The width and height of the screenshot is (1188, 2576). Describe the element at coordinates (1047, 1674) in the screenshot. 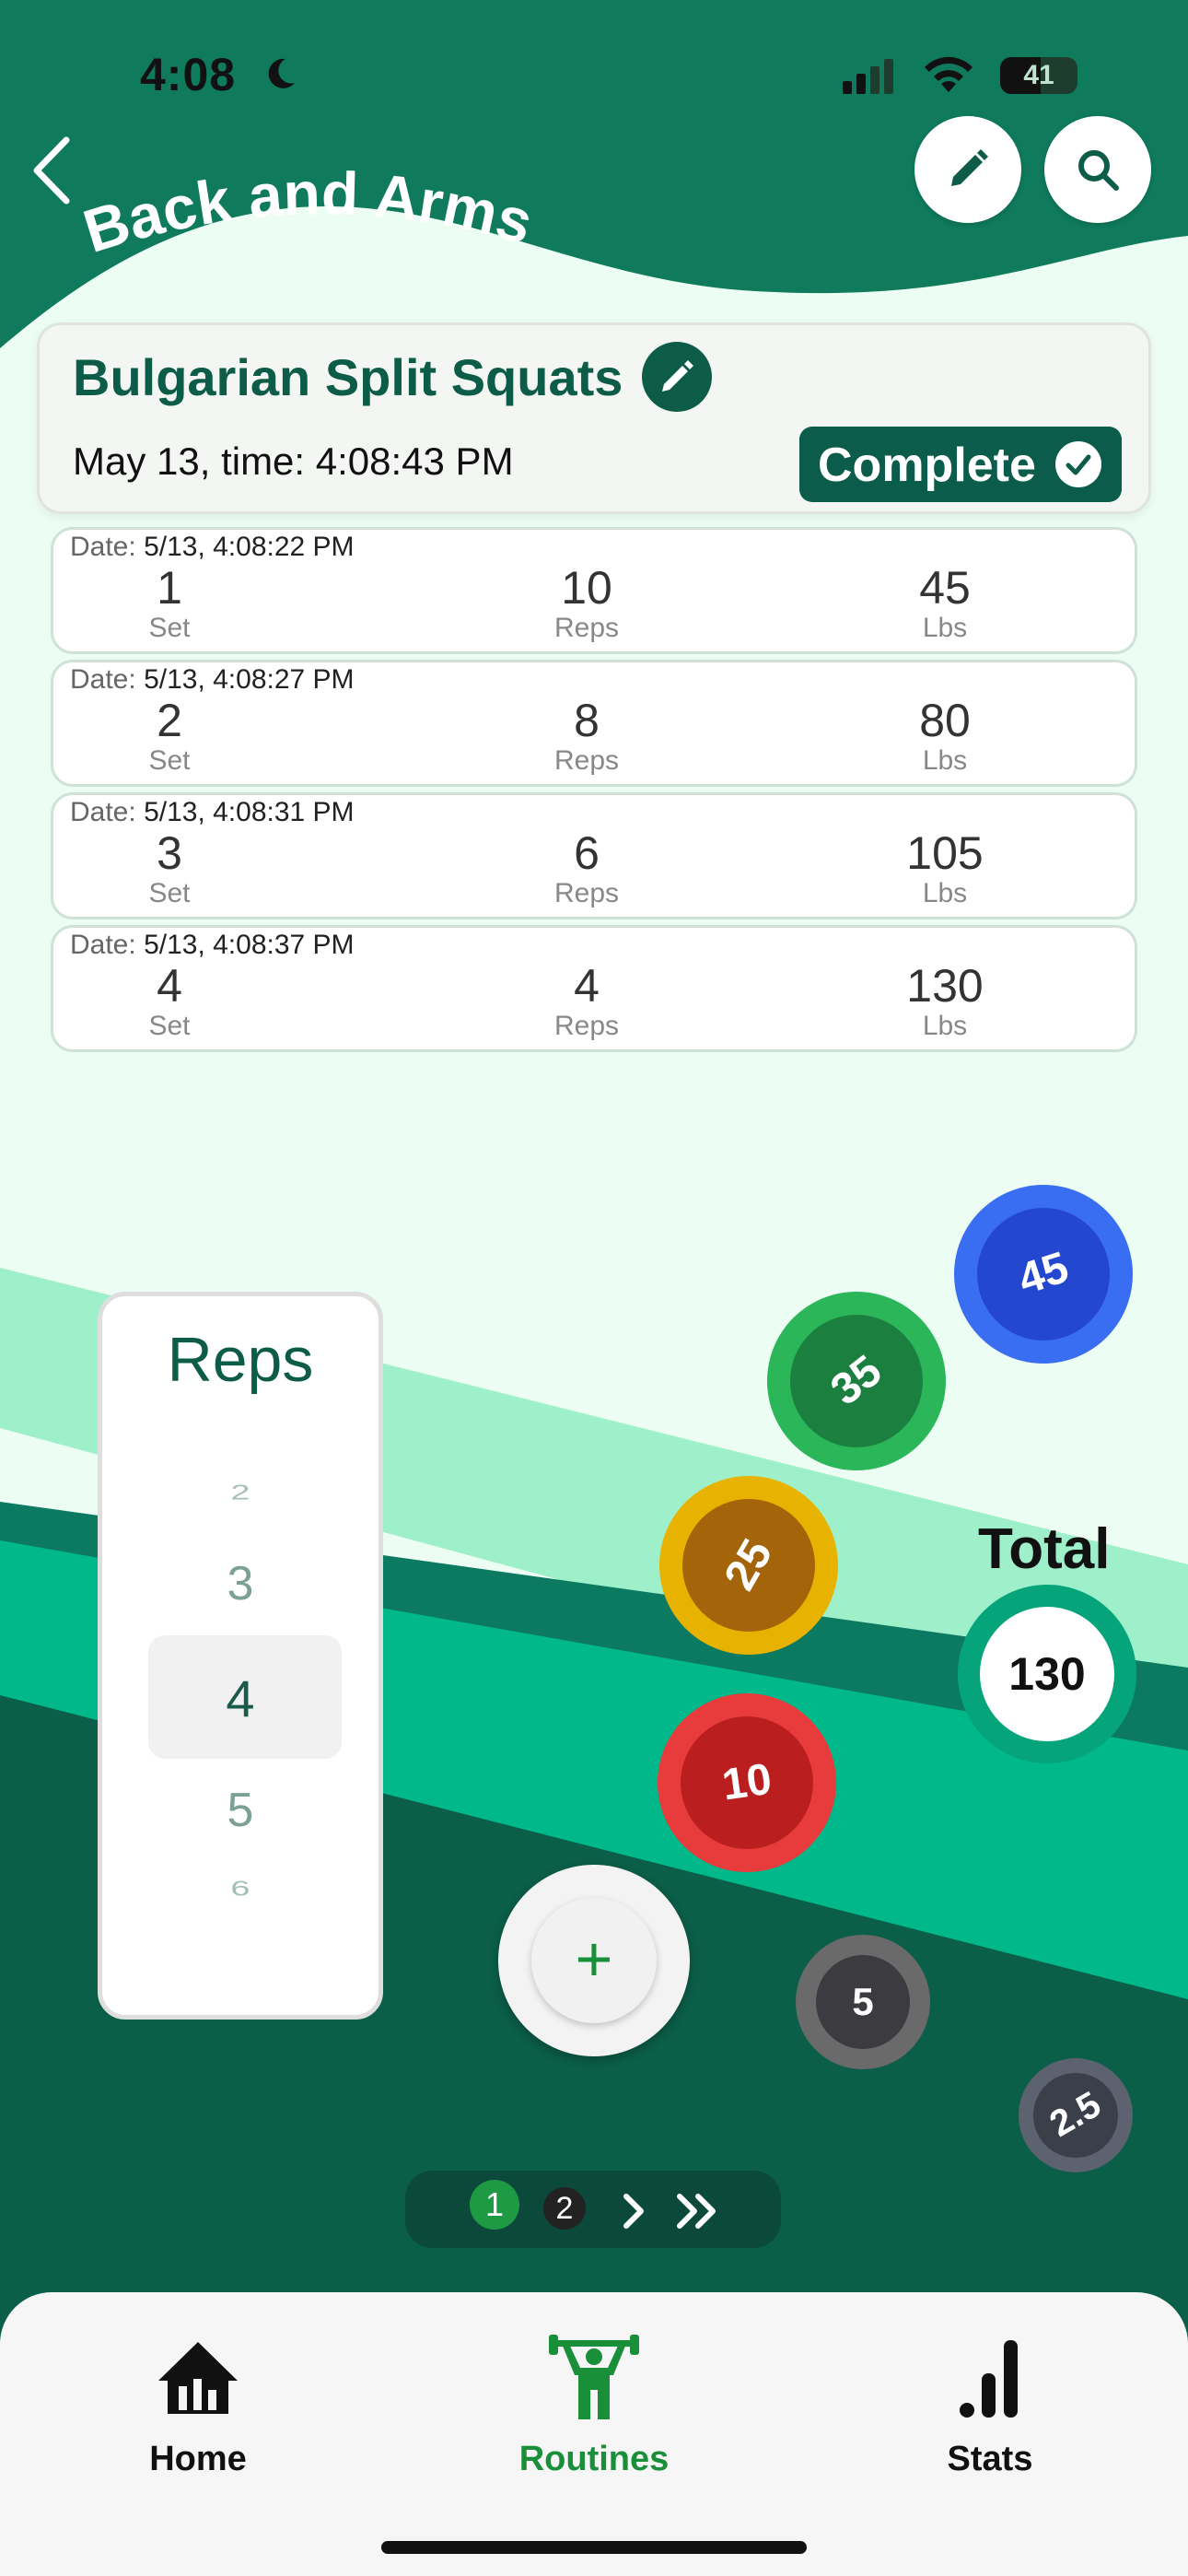

I see `total-weight-badge: 130` at that location.